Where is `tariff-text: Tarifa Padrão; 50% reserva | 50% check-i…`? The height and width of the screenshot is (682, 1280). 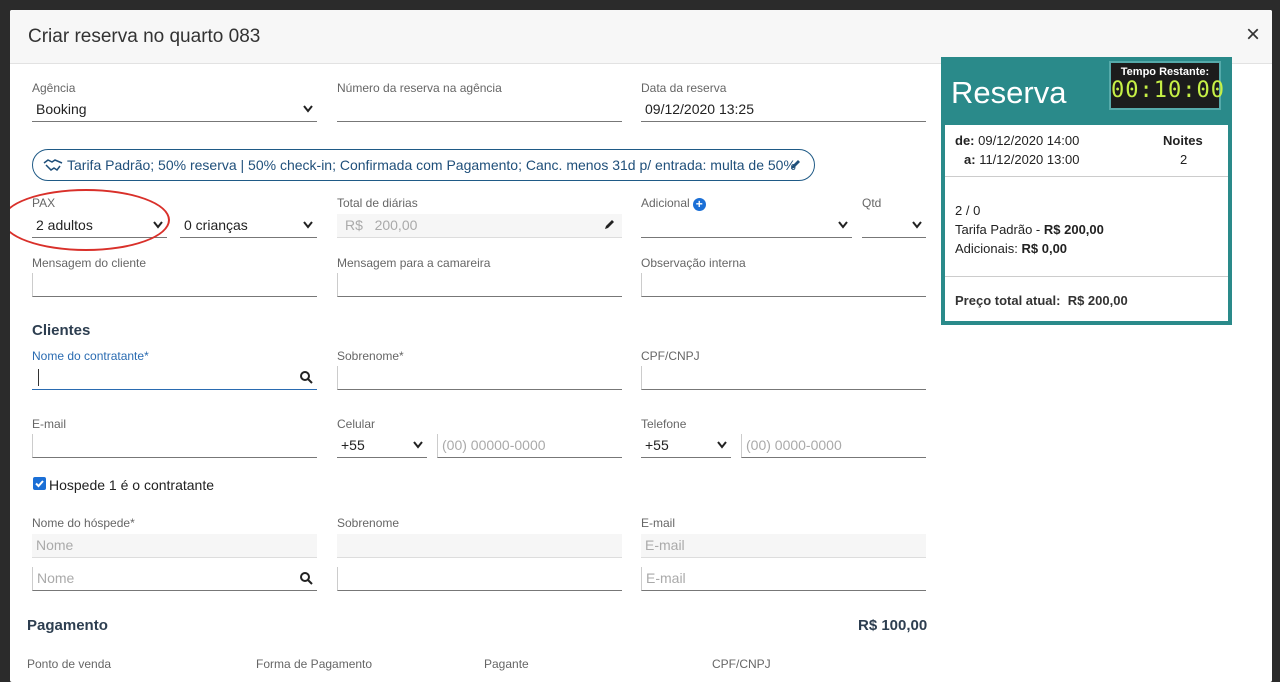
tariff-text: Tarifa Padrão; 50% reserva | 50% check-i… is located at coordinates (431, 165).